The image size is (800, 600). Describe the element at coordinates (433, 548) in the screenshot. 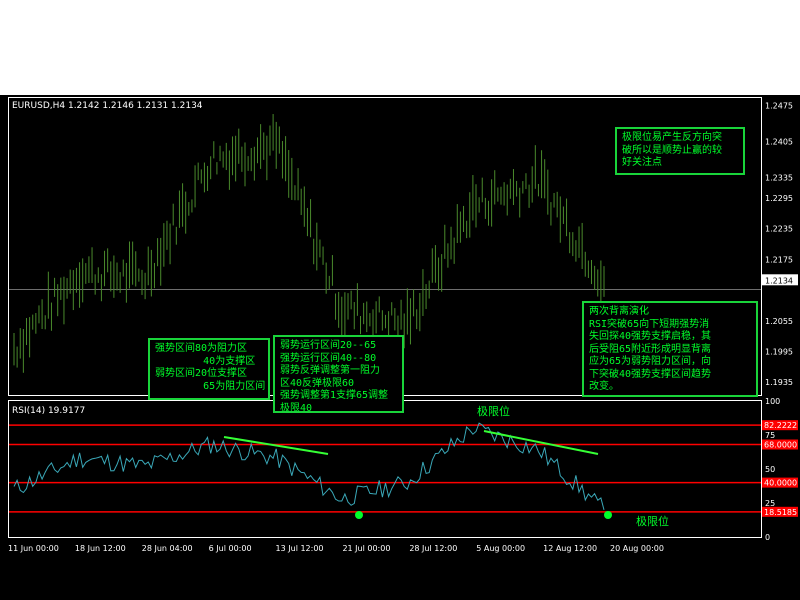

I see `time-tick-label: 28 Jul 12:00` at that location.